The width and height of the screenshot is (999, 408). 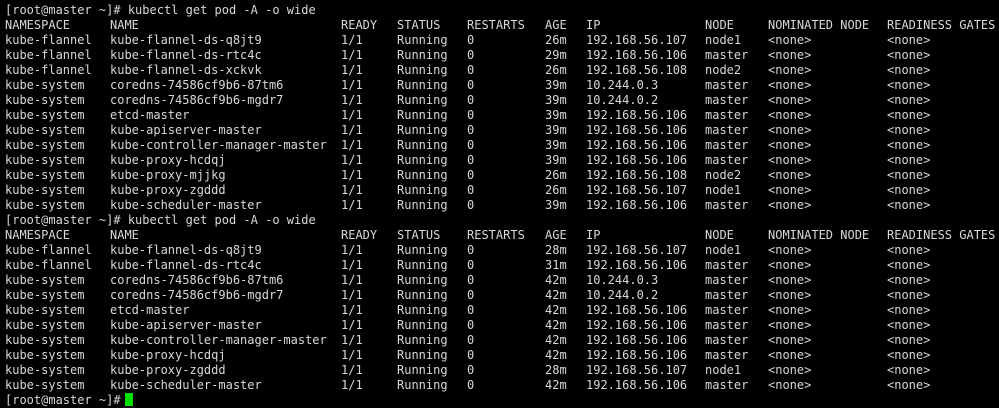 I want to click on namespace-cell: kube-flannel, so click(x=48, y=250).